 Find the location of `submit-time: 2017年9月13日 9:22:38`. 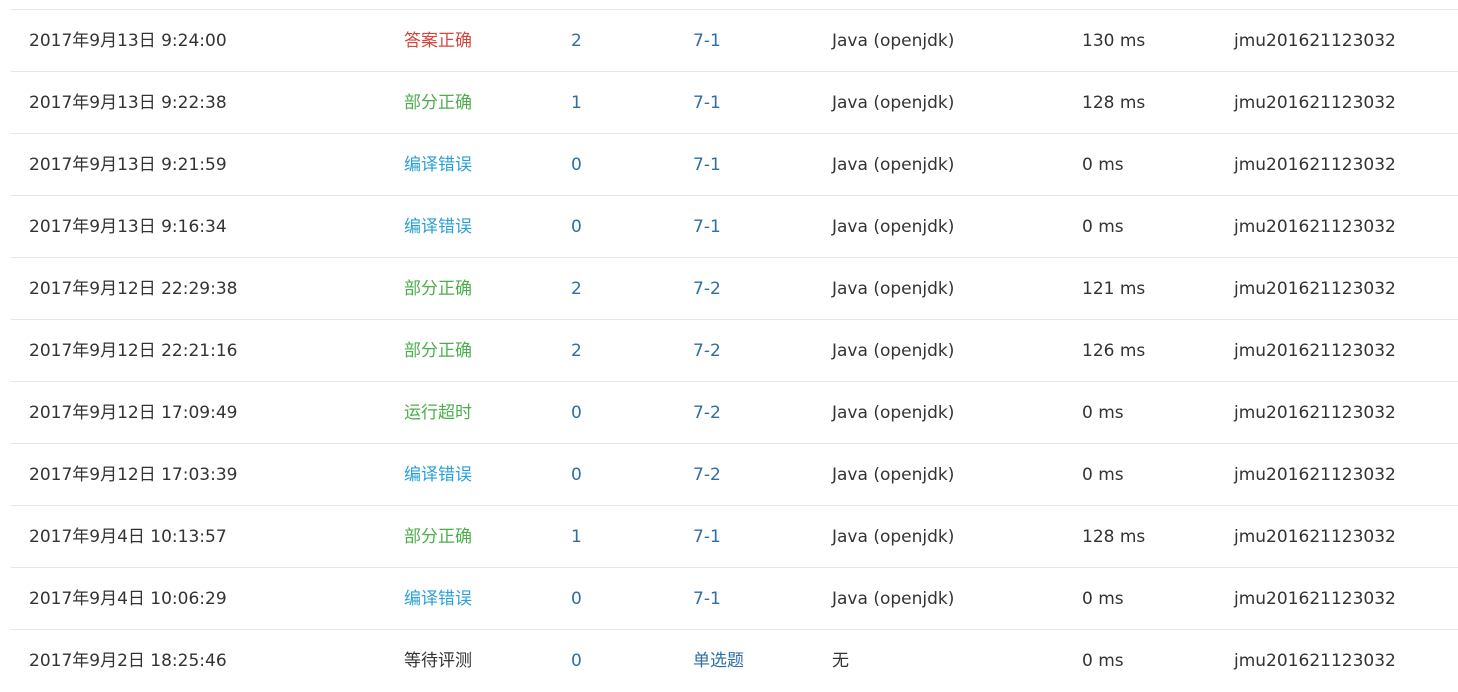

submit-time: 2017年9月13日 9:22:38 is located at coordinates (128, 103).